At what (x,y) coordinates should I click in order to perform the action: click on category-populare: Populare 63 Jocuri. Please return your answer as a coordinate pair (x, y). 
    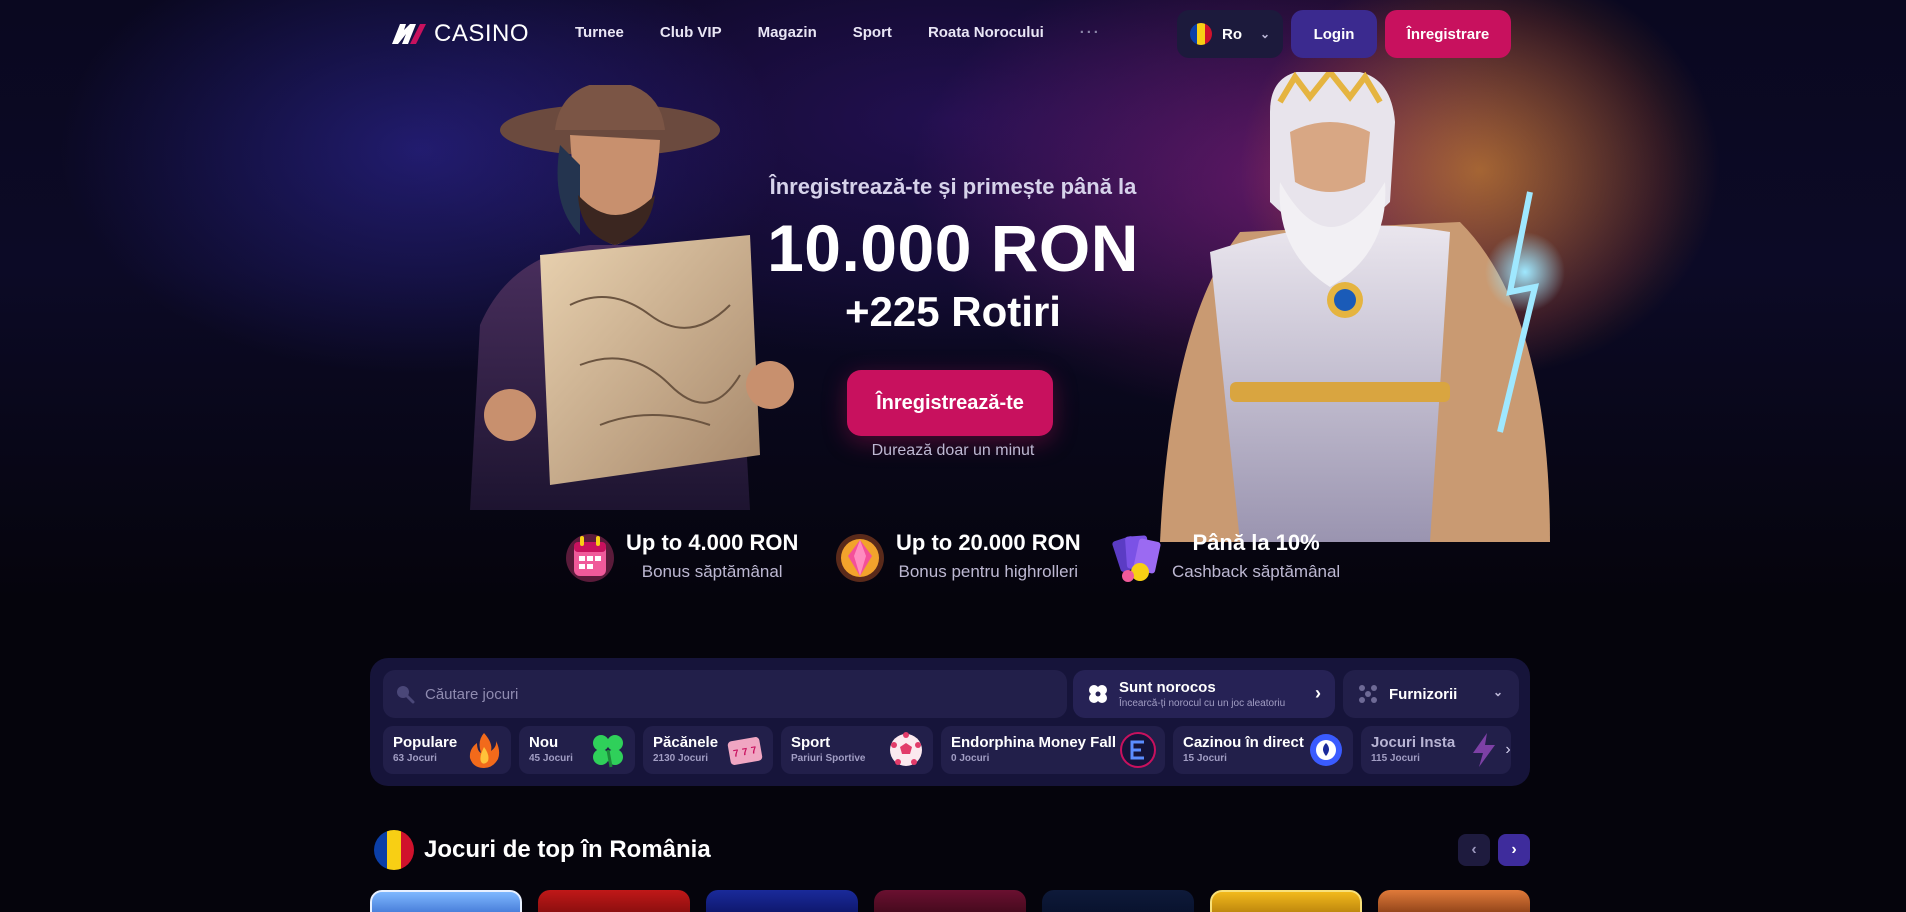
    Looking at the image, I should click on (447, 750).